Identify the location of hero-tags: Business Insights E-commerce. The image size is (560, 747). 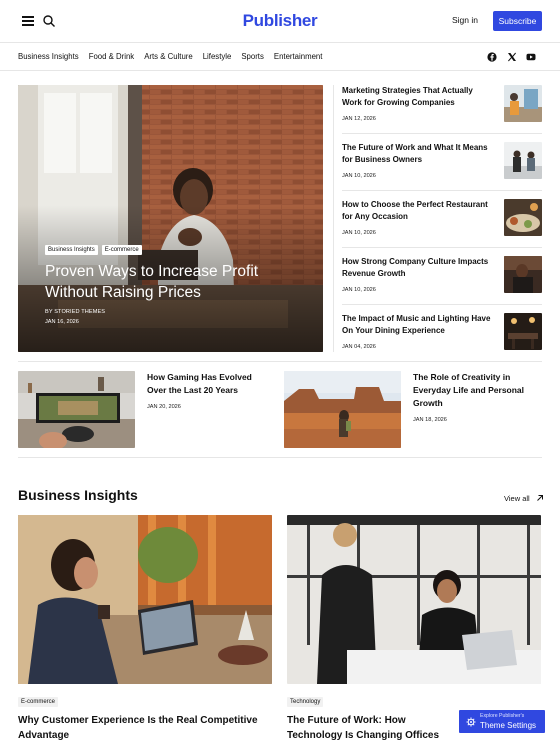
(93, 250).